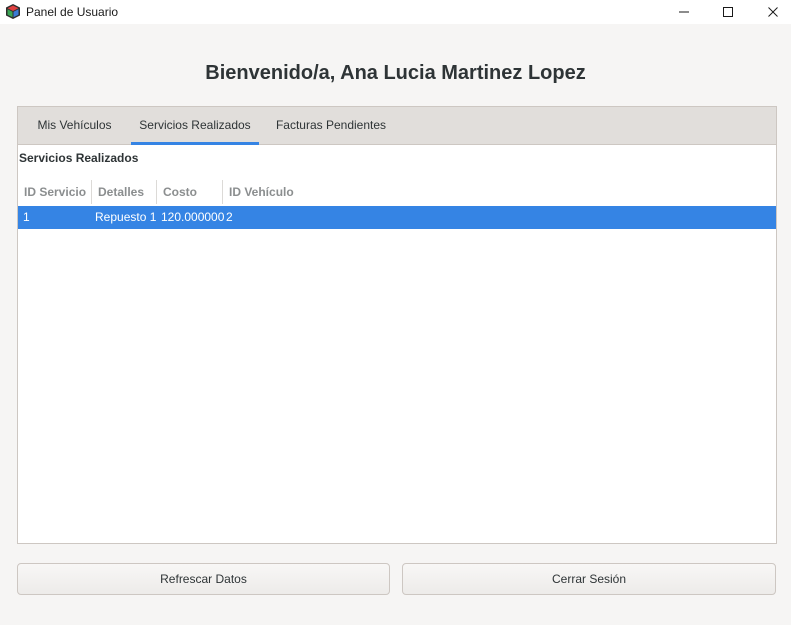 This screenshot has height=625, width=791. I want to click on logout-button: Cerrar Sesión, so click(589, 579).